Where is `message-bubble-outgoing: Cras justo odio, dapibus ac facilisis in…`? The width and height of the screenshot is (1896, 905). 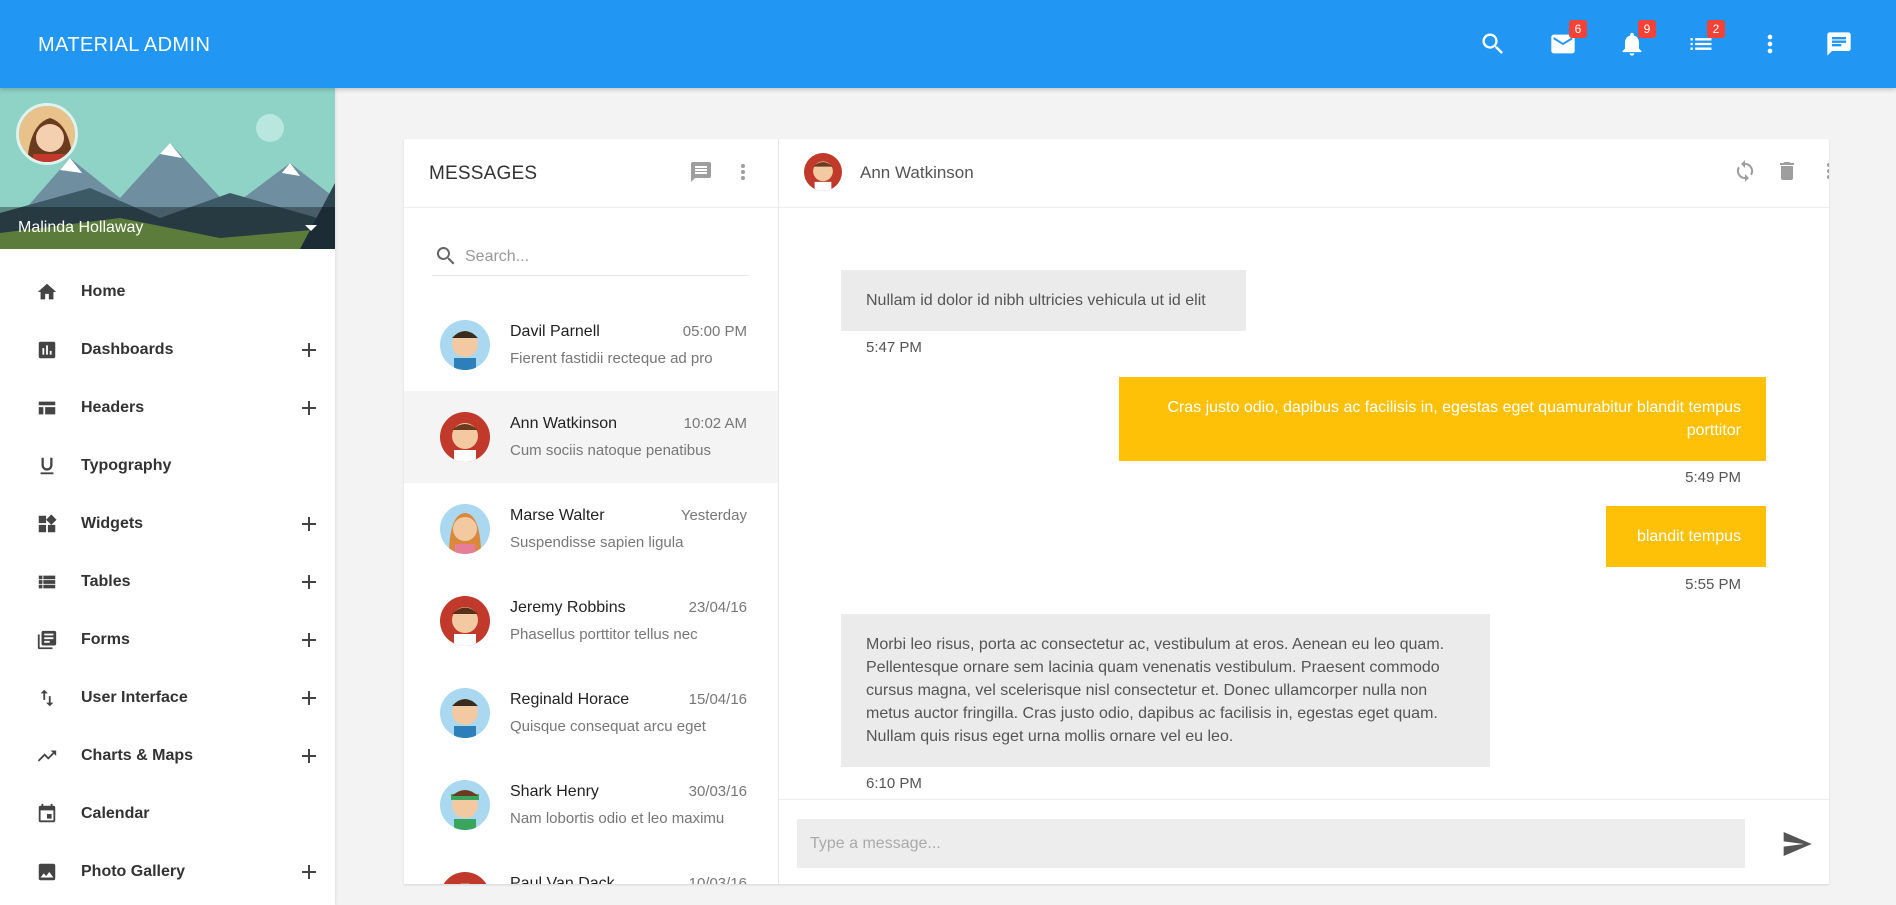 message-bubble-outgoing: Cras justo odio, dapibus ac facilisis in… is located at coordinates (1442, 419).